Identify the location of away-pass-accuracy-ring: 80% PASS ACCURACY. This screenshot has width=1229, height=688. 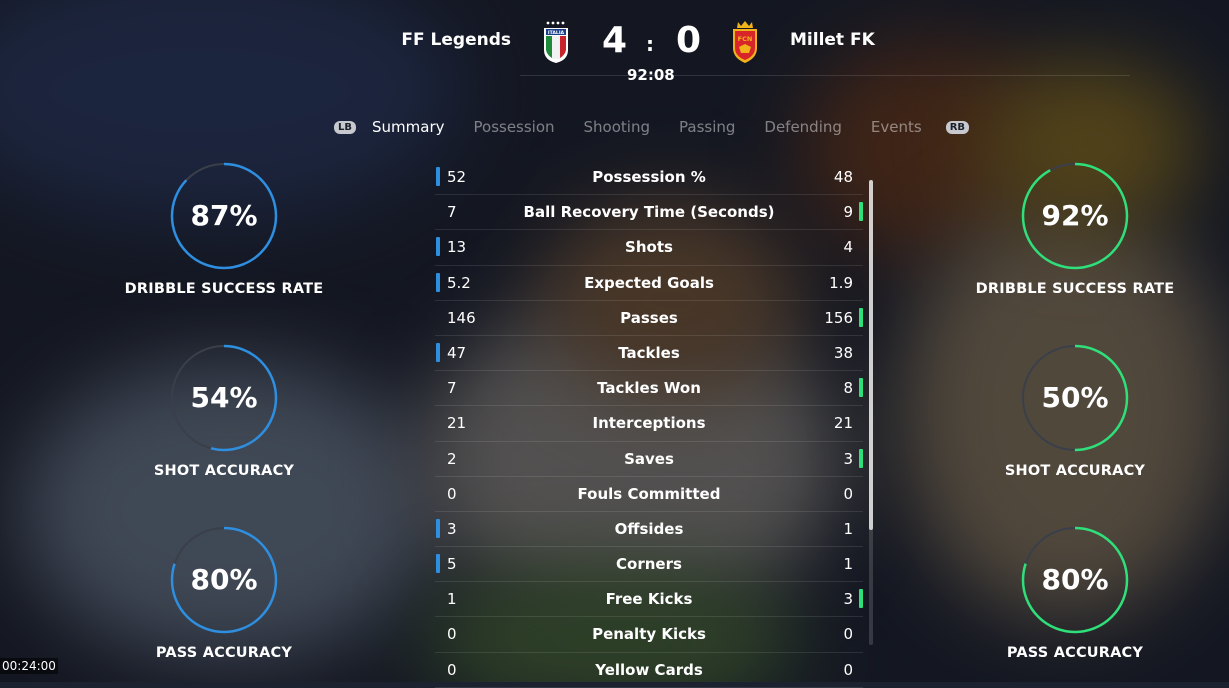
(1075, 593).